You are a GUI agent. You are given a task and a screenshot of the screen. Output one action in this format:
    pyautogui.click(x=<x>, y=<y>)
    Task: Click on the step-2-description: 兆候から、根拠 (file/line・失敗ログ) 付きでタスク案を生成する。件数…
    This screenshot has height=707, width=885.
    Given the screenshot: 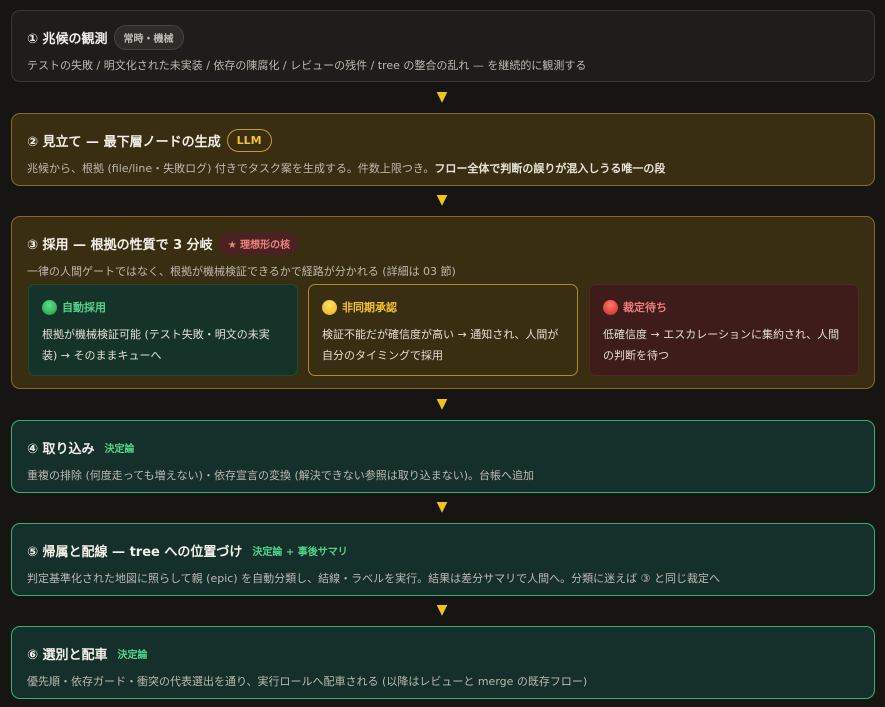 What is the action you would take?
    pyautogui.click(x=443, y=168)
    